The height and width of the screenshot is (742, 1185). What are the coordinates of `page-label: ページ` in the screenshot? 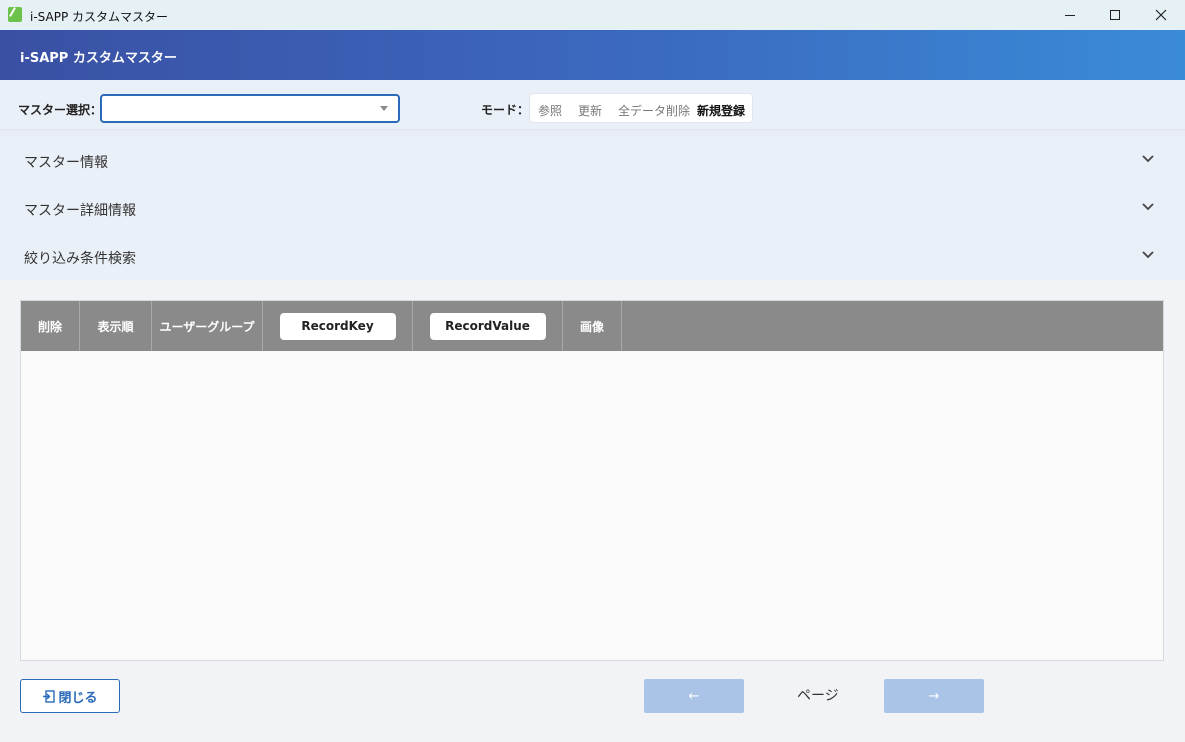 It's located at (818, 696).